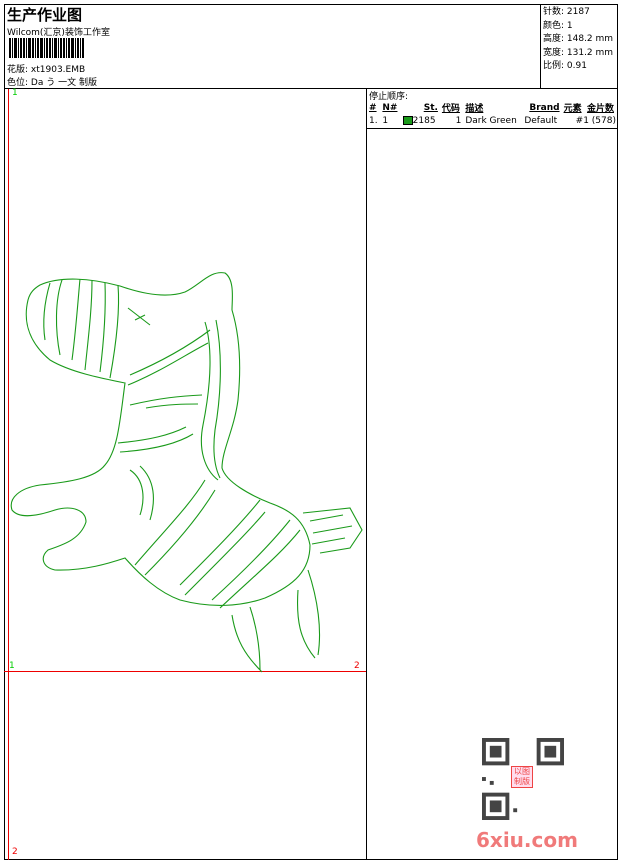  What do you see at coordinates (600, 109) in the screenshot?
I see `col-sequins: 金片数` at bounding box center [600, 109].